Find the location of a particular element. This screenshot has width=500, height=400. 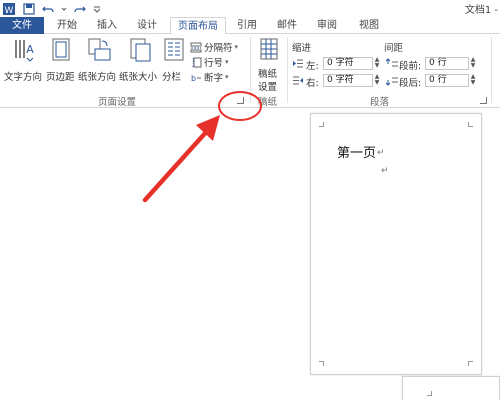

title-bar: W 文档1 - is located at coordinates (250, 8).